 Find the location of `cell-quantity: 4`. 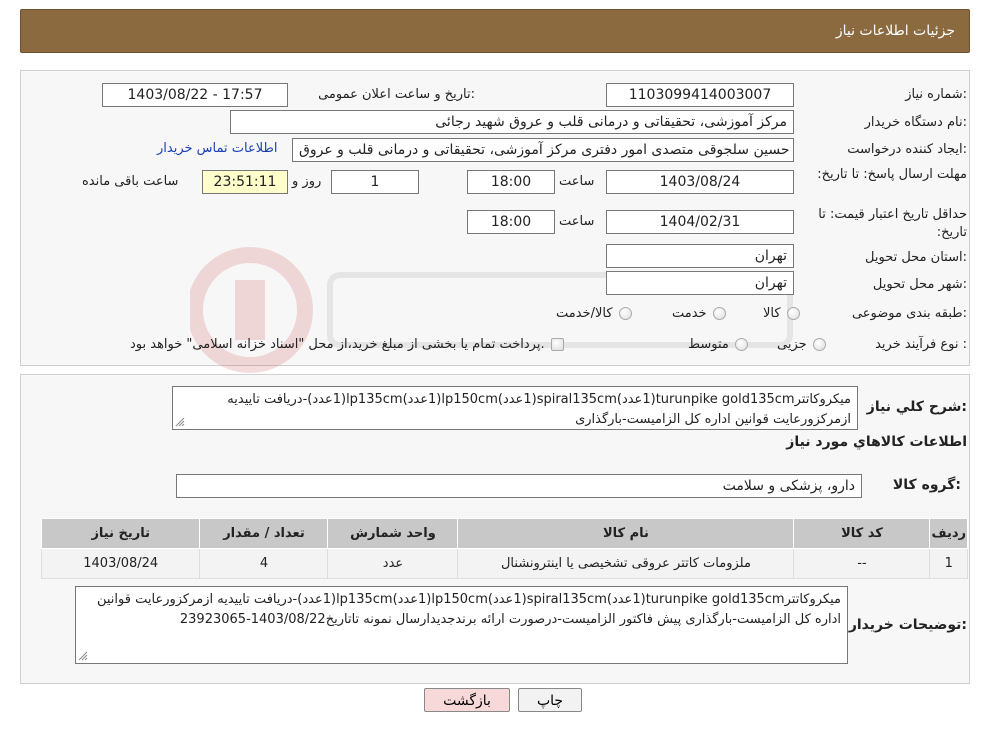

cell-quantity: 4 is located at coordinates (264, 563).